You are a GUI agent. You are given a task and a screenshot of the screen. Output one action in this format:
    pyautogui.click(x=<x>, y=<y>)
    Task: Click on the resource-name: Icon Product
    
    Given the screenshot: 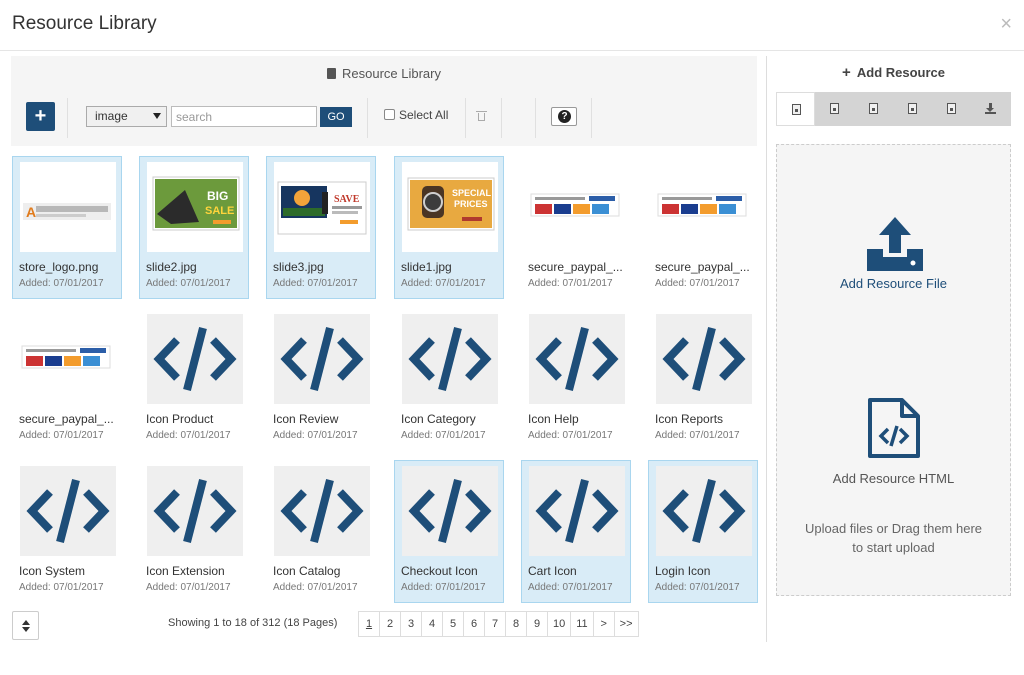 What is the action you would take?
    pyautogui.click(x=180, y=419)
    